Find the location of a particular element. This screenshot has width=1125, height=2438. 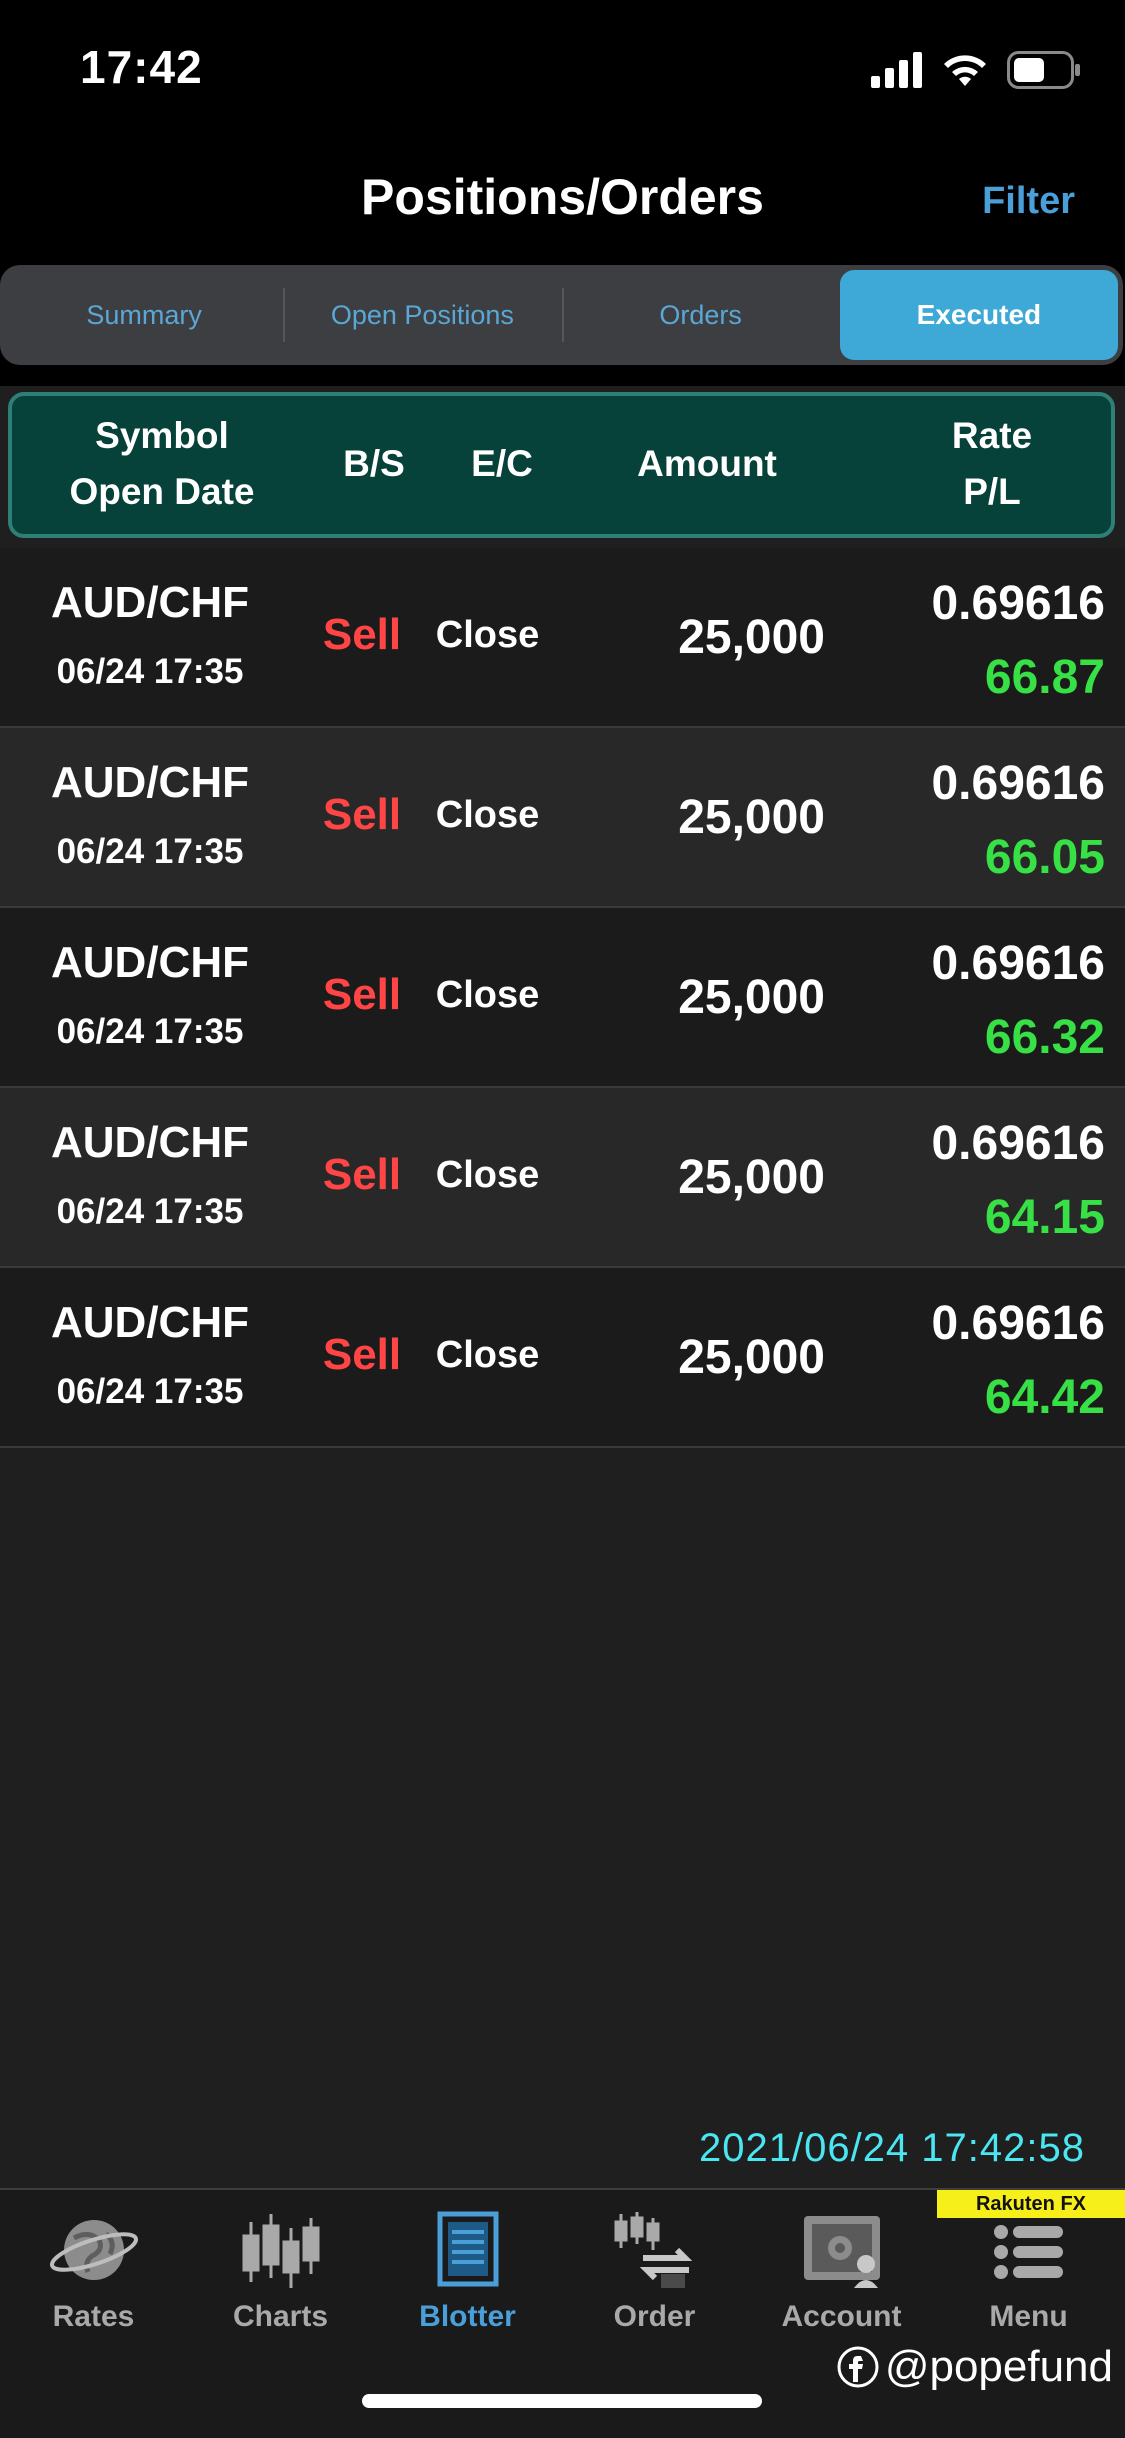

globe-icon is located at coordinates (93, 2250).